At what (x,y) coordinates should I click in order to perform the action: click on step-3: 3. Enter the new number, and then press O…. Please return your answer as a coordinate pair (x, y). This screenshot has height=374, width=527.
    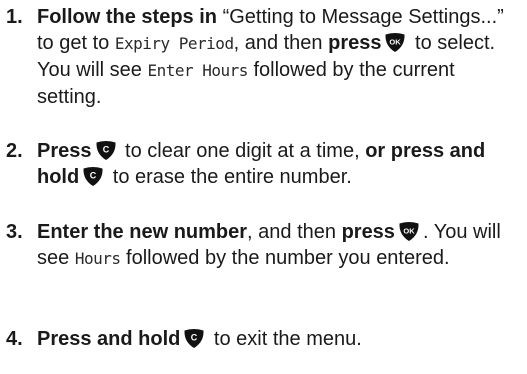
    Looking at the image, I should click on (263, 245).